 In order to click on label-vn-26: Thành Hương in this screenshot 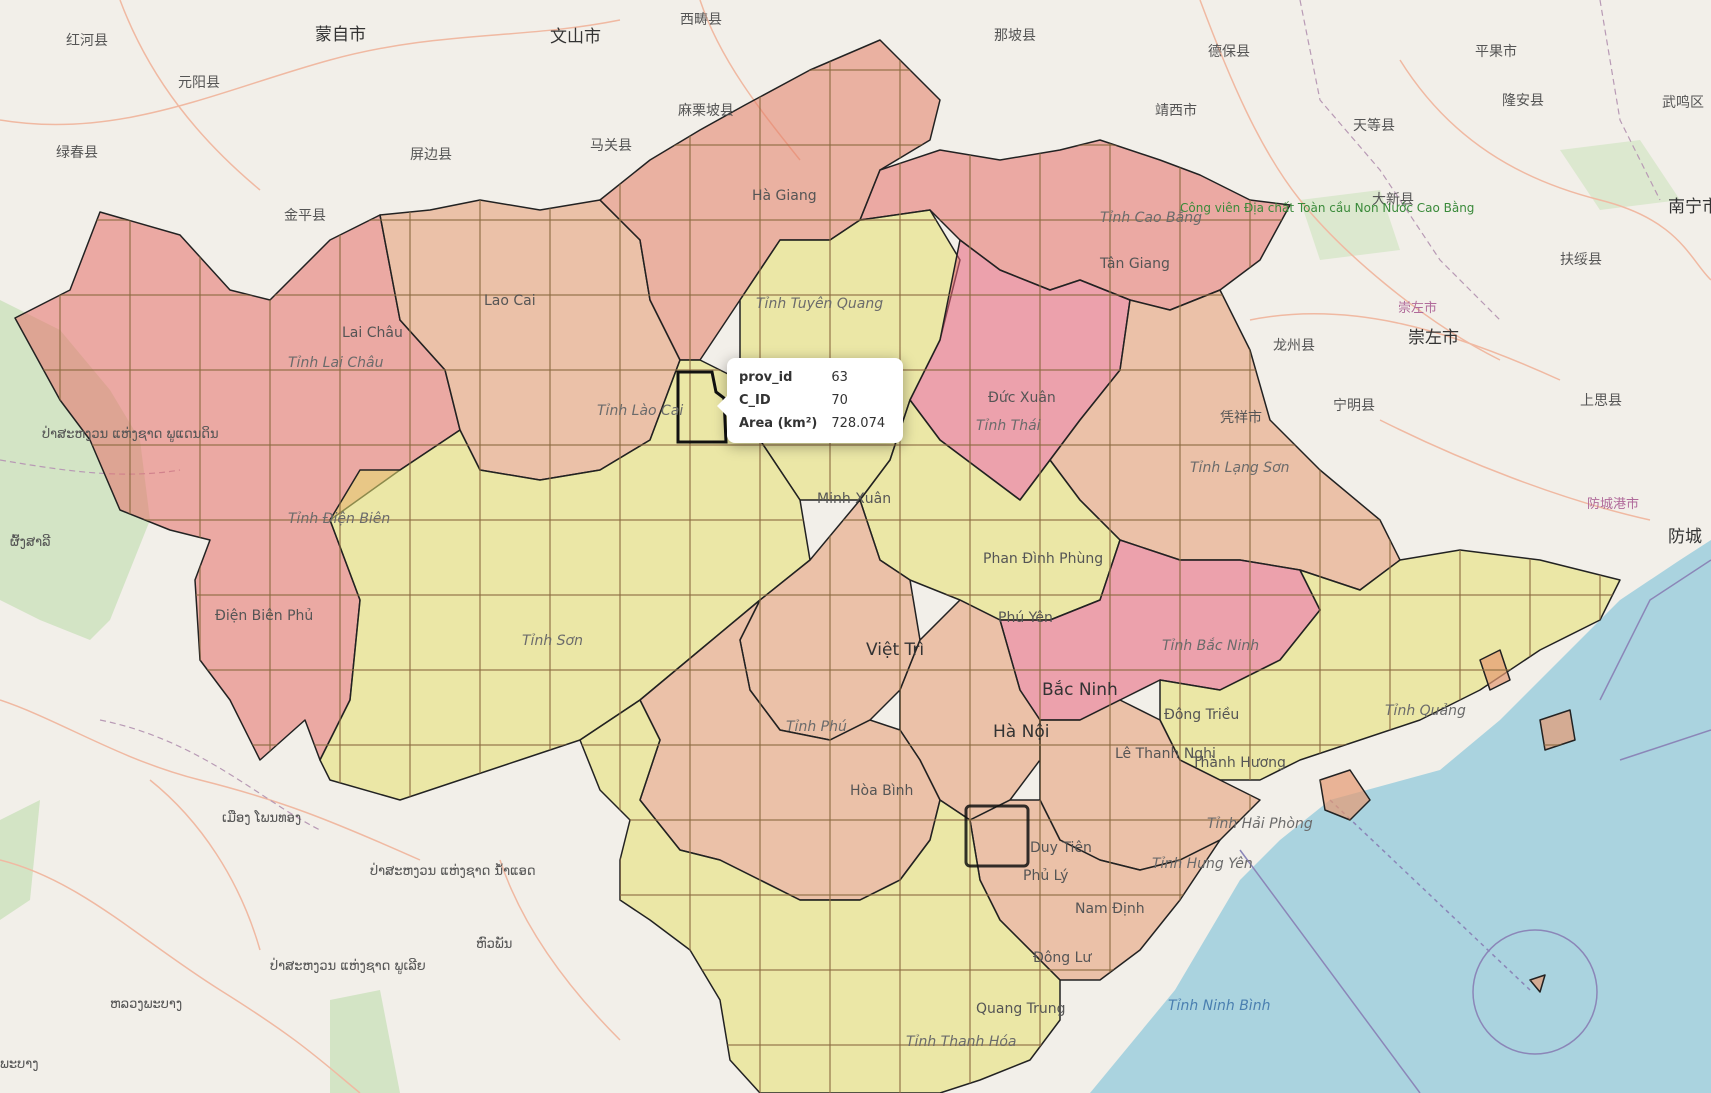, I will do `click(1238, 763)`.